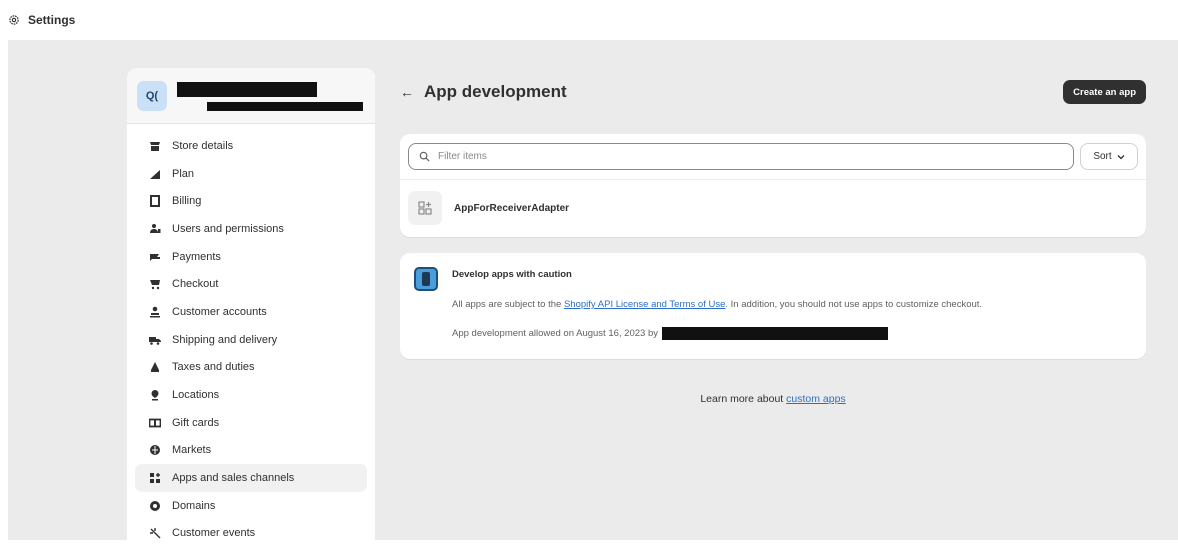 The height and width of the screenshot is (548, 1178). Describe the element at coordinates (187, 201) in the screenshot. I see `sidebar-item-label: Billing` at that location.